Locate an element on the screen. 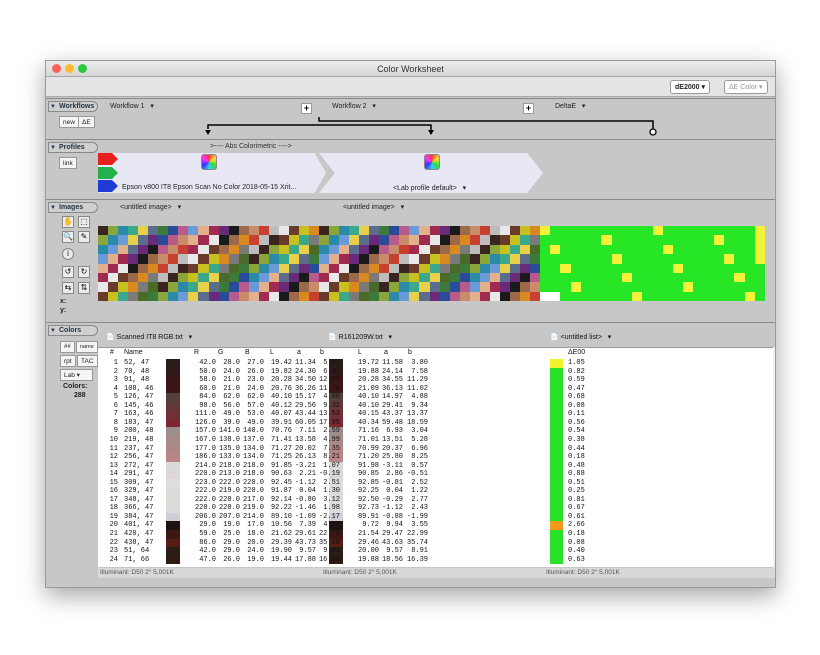 The height and width of the screenshot is (655, 820). col-g: G is located at coordinates (220, 353).